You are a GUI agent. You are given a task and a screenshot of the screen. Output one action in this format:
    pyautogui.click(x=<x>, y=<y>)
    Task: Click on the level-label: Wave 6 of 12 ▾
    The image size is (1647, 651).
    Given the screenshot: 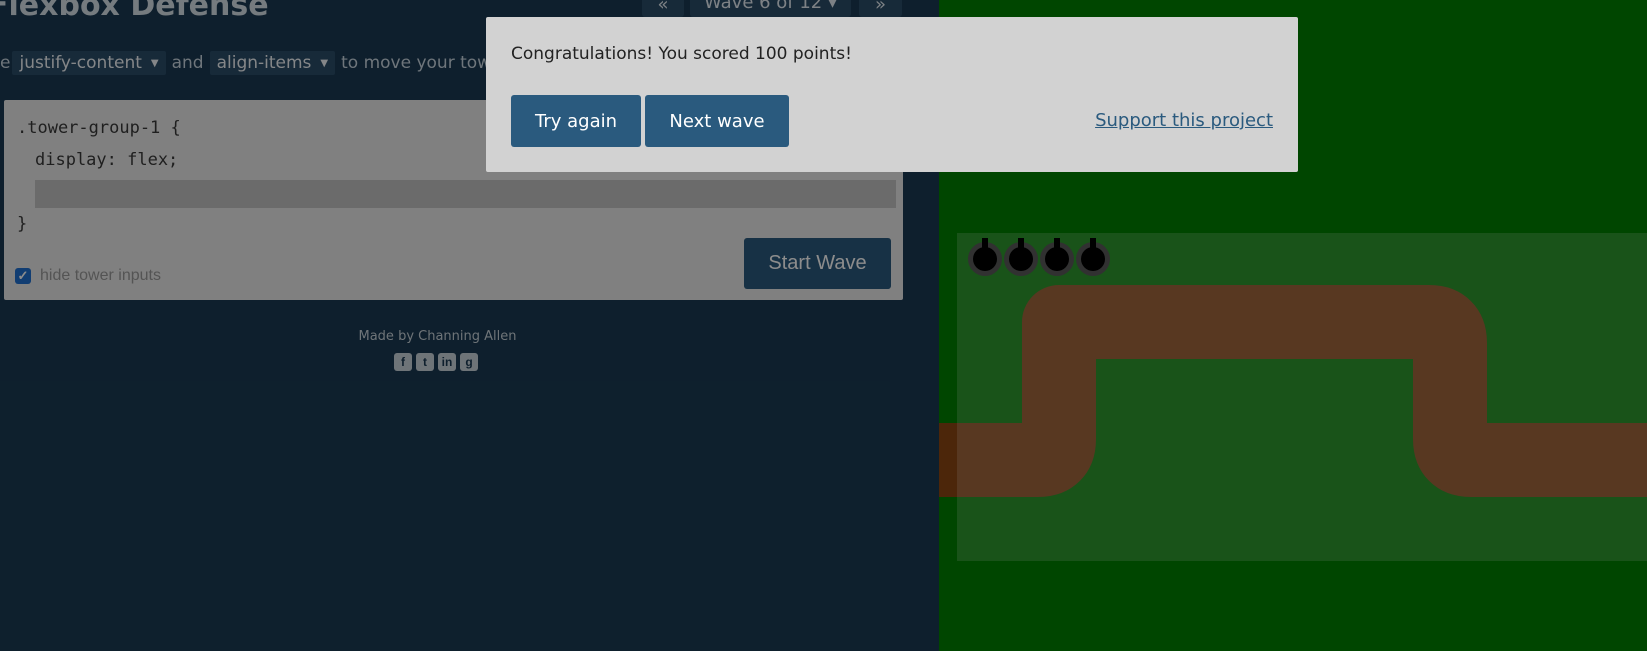 What is the action you would take?
    pyautogui.click(x=770, y=6)
    